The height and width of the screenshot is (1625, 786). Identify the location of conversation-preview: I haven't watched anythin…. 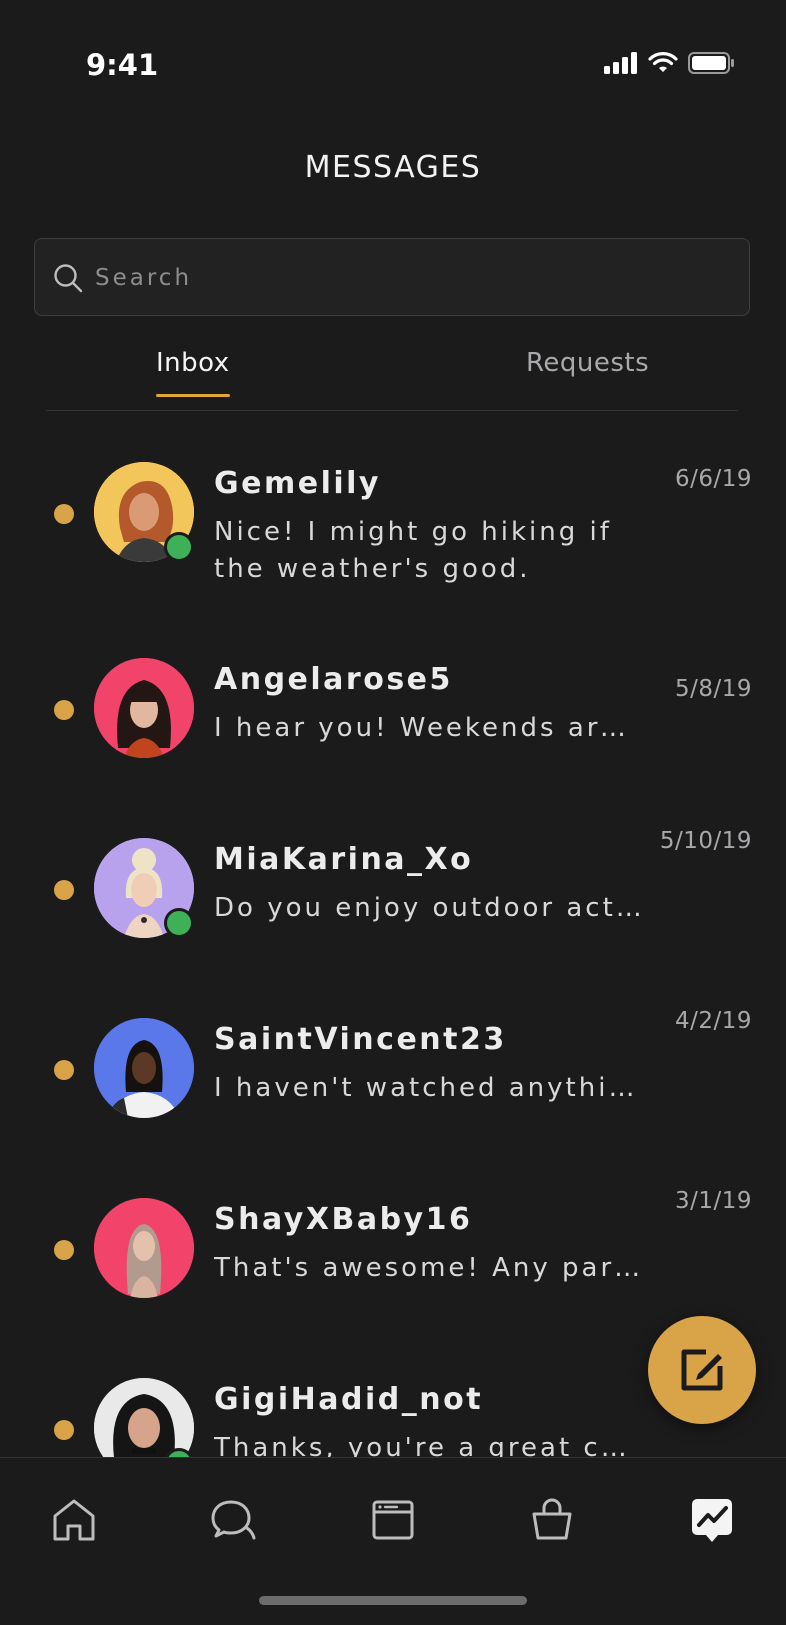
(429, 1088).